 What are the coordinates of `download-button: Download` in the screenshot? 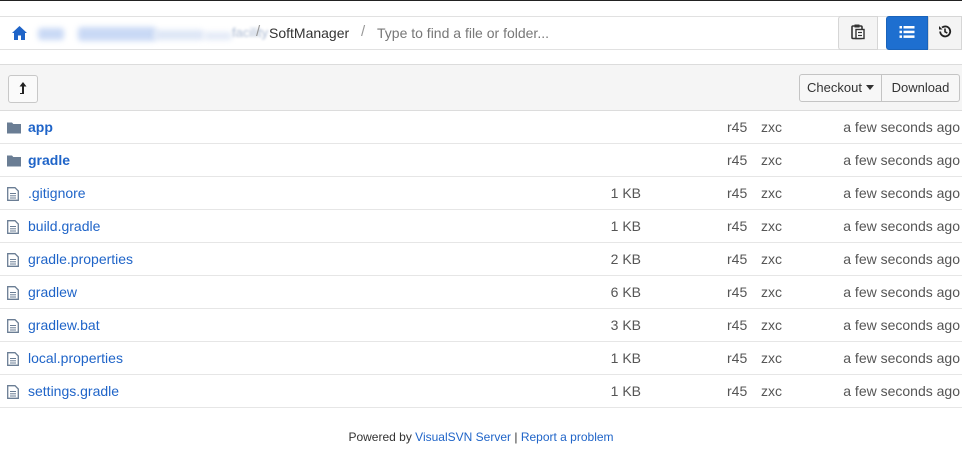 It's located at (921, 88).